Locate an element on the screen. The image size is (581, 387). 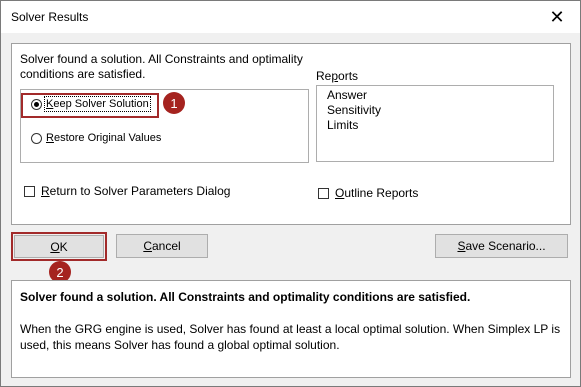
outline-reports-label: Outline Reports is located at coordinates (377, 193).